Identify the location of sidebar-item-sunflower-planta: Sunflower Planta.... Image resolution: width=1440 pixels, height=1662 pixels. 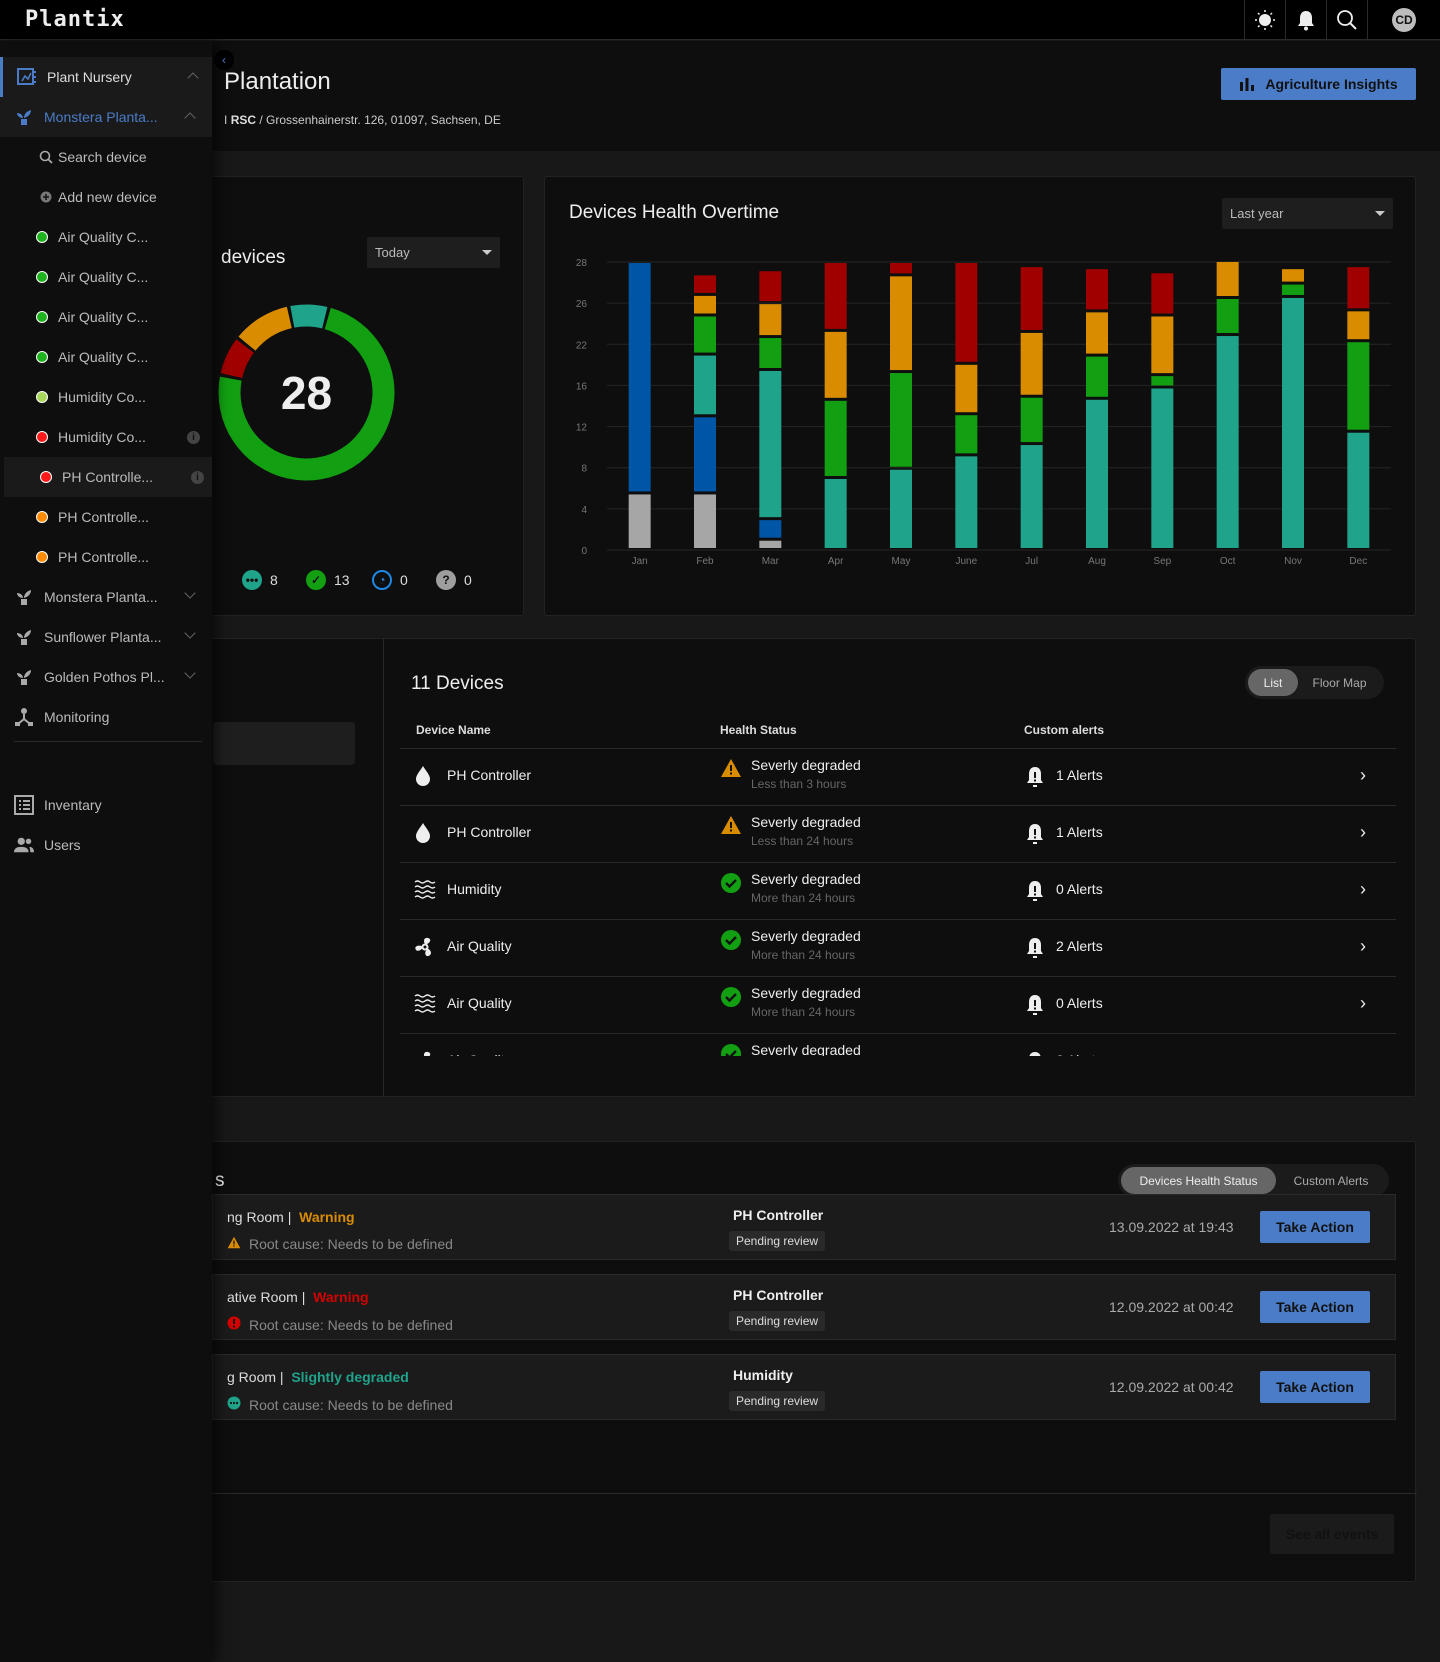
(106, 637).